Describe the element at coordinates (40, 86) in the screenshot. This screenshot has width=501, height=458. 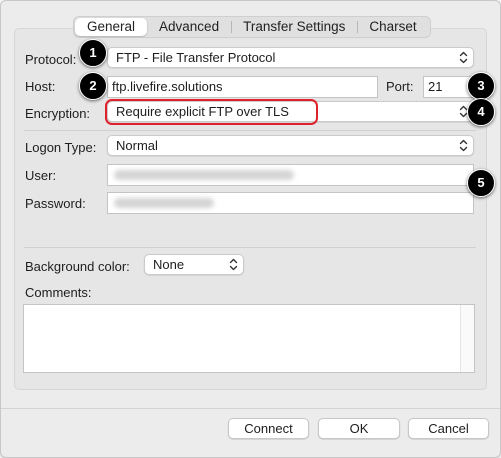
I see `host-label: Host:` at that location.